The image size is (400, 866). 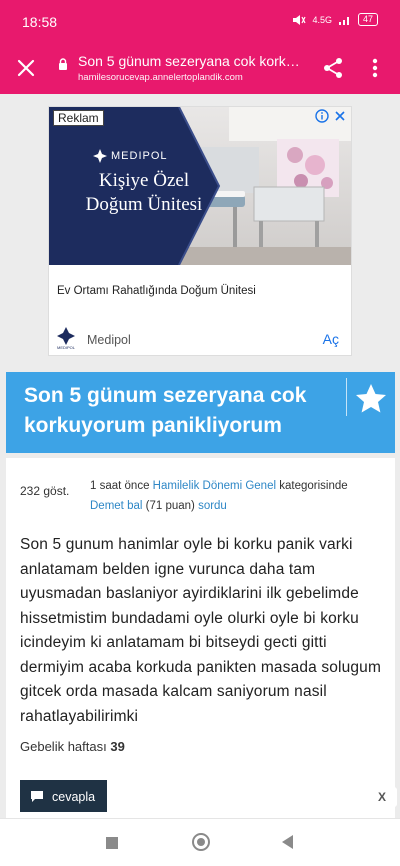 I want to click on lock-icon, so click(x=63, y=64).